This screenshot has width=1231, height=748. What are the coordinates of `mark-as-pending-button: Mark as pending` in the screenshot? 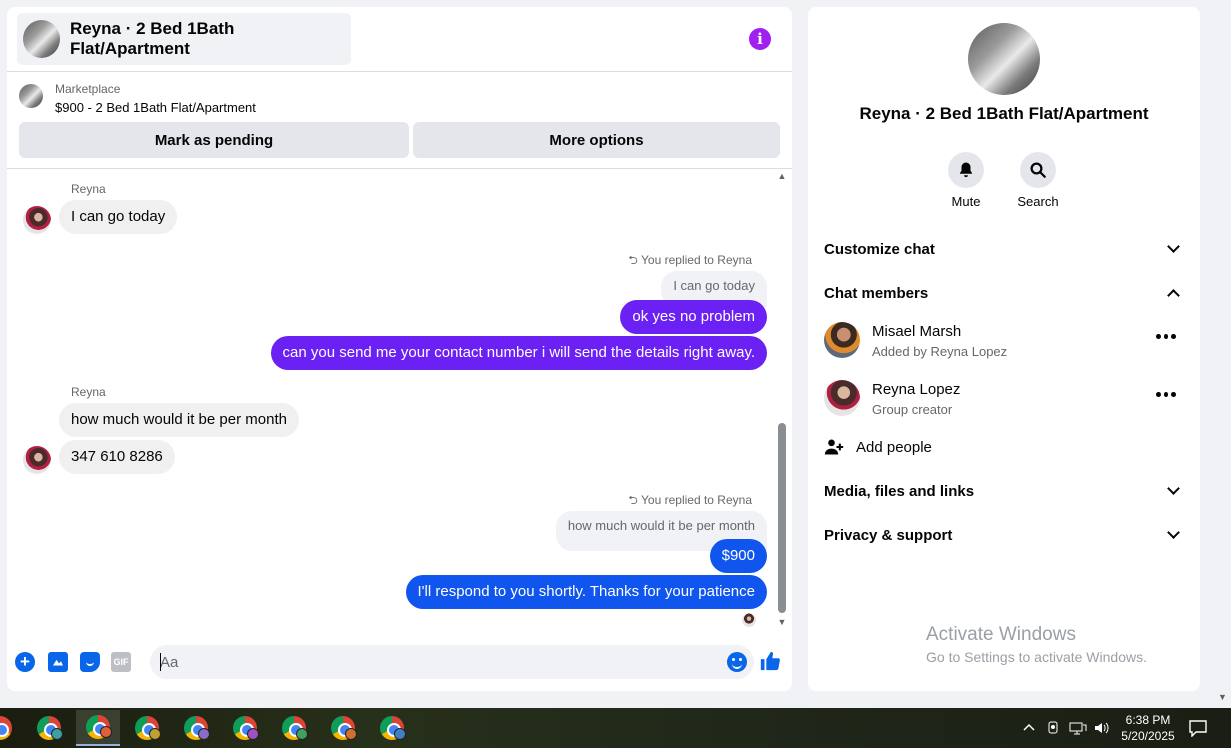 It's located at (214, 140).